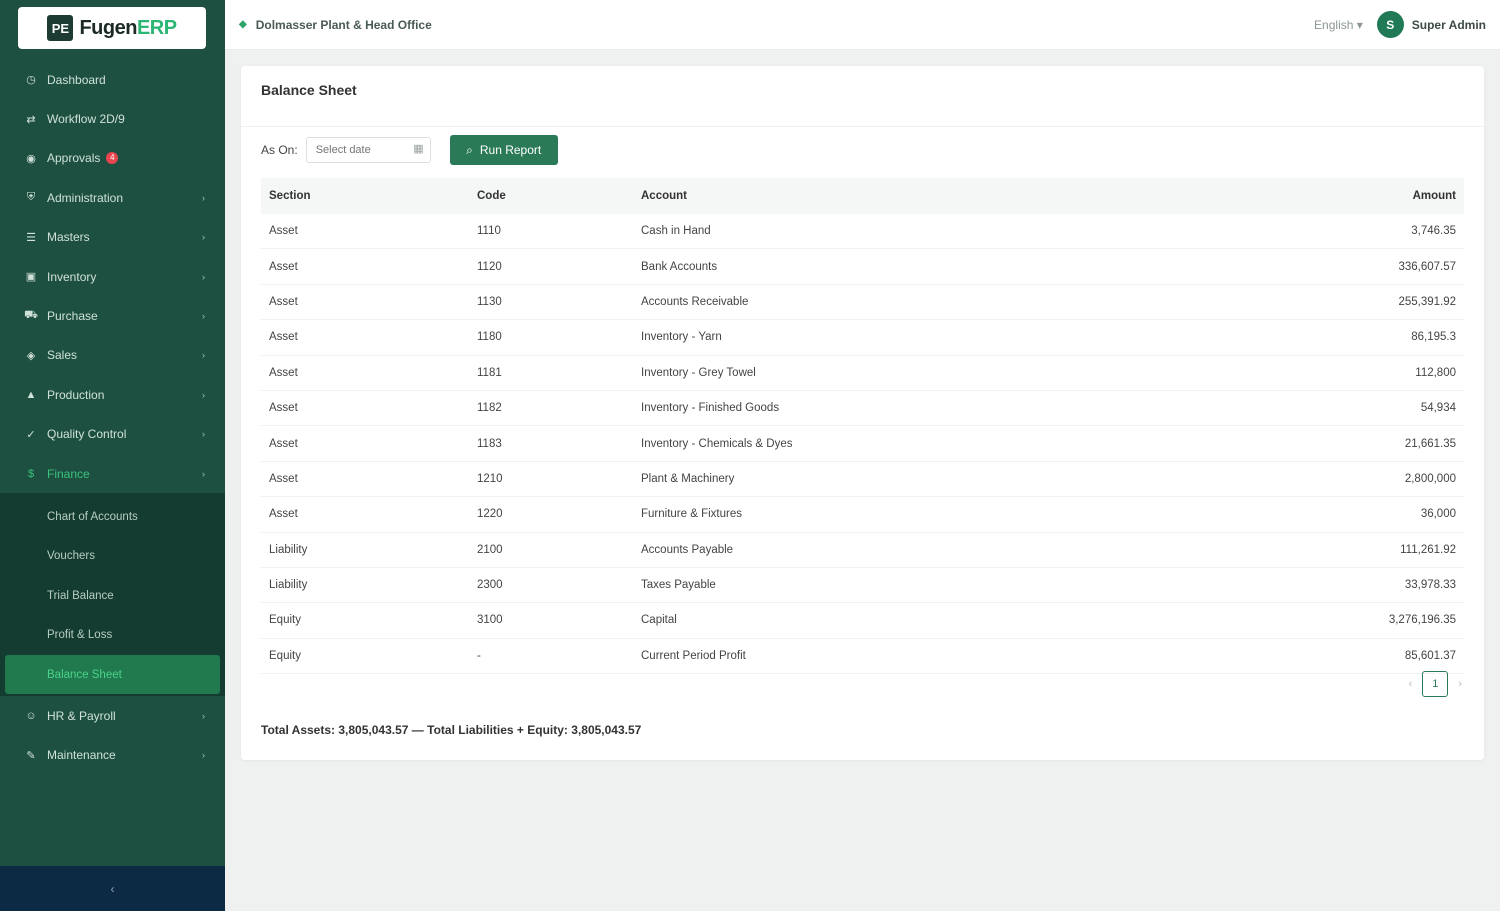 The height and width of the screenshot is (911, 1500). What do you see at coordinates (1338, 25) in the screenshot?
I see `language-selector: English ▾` at bounding box center [1338, 25].